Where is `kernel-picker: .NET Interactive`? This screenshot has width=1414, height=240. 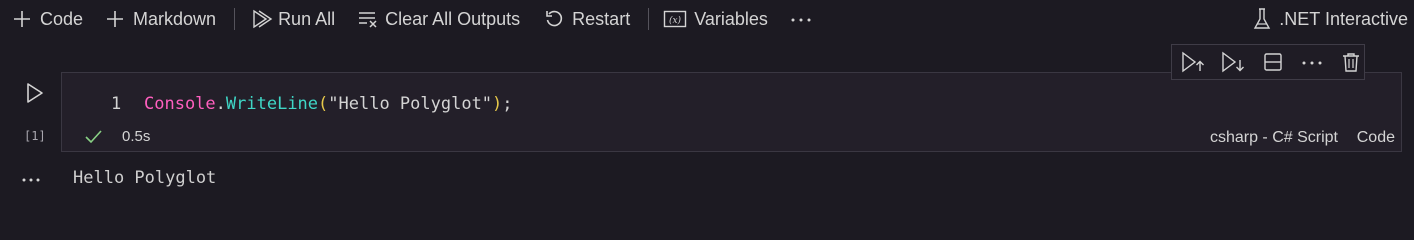 kernel-picker: .NET Interactive is located at coordinates (1329, 19).